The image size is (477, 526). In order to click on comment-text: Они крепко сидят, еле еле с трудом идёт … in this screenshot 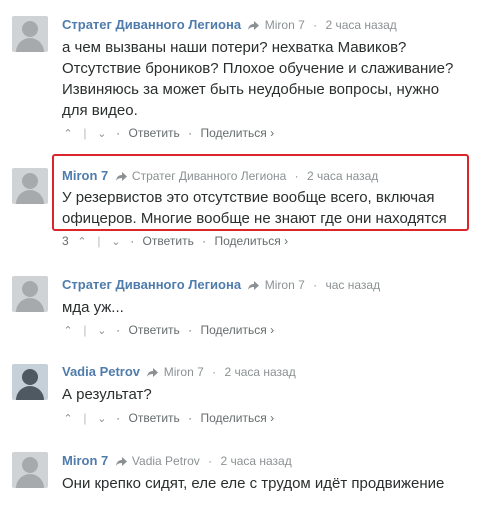, I will do `click(253, 483)`.